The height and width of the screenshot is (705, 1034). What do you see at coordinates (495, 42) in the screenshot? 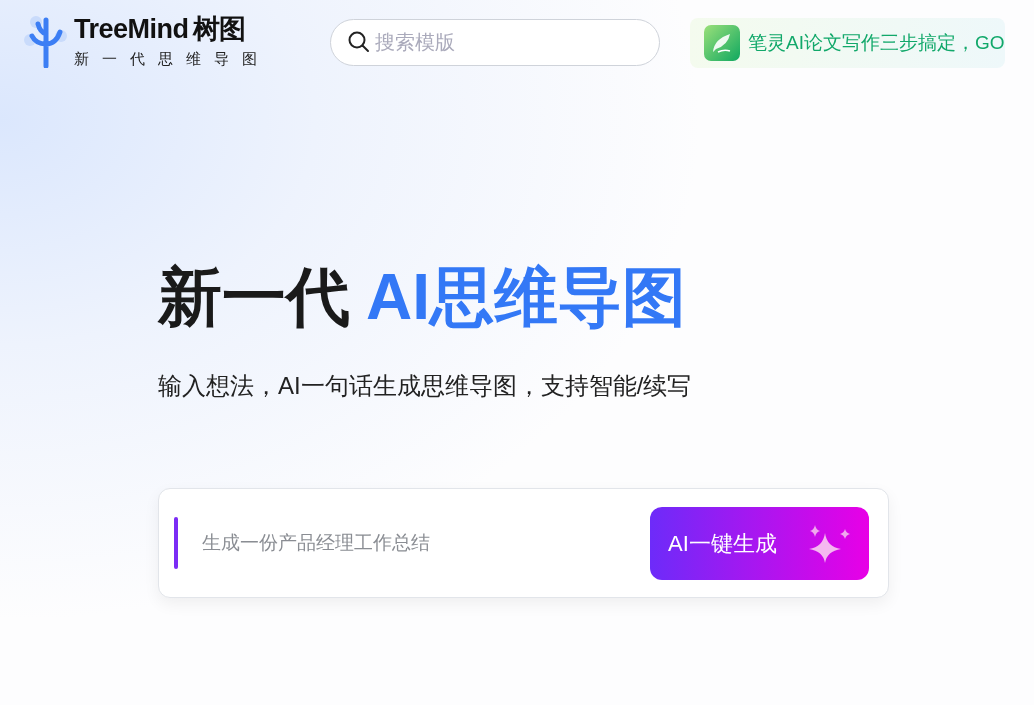
I see `search-field: 搜索模版` at bounding box center [495, 42].